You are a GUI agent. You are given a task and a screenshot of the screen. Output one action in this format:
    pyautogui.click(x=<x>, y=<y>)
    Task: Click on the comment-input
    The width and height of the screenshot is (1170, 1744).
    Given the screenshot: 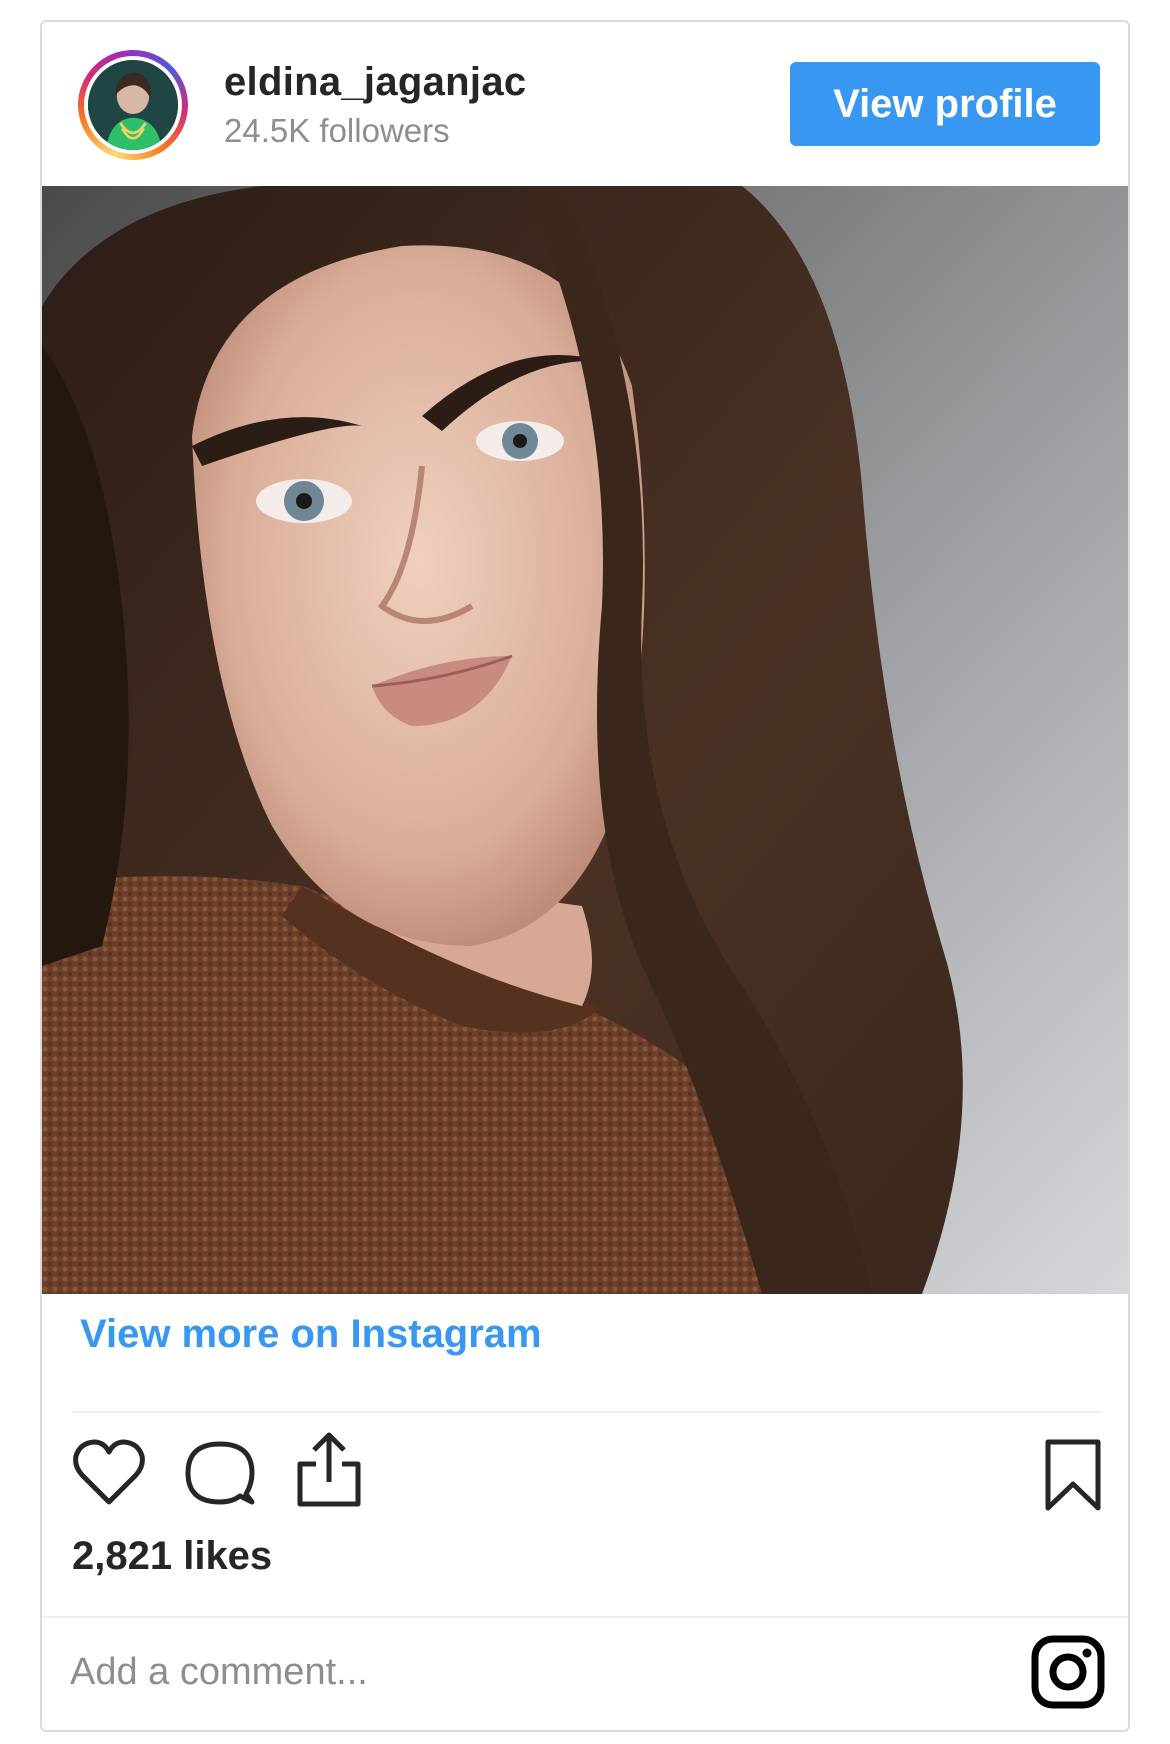 What is the action you would take?
    pyautogui.click(x=530, y=1672)
    